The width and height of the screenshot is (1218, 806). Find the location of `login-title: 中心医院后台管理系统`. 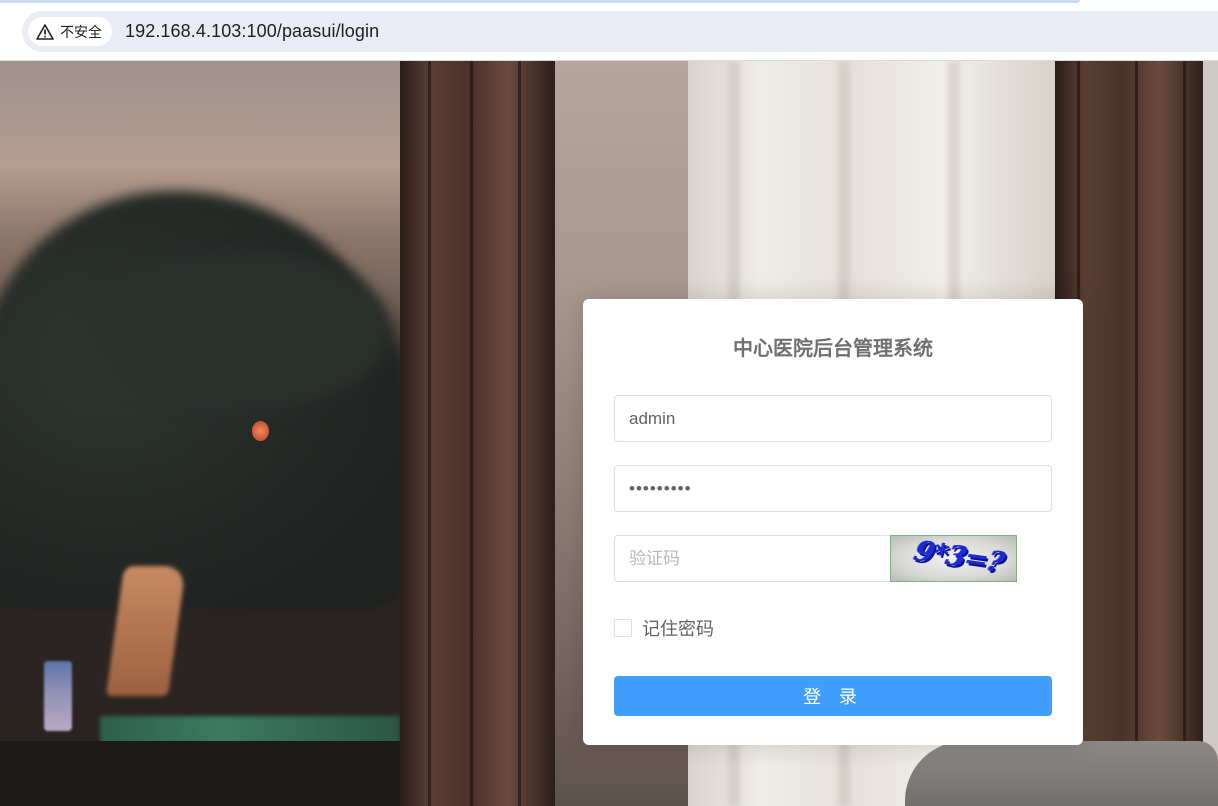

login-title: 中心医院后台管理系统 is located at coordinates (833, 348).